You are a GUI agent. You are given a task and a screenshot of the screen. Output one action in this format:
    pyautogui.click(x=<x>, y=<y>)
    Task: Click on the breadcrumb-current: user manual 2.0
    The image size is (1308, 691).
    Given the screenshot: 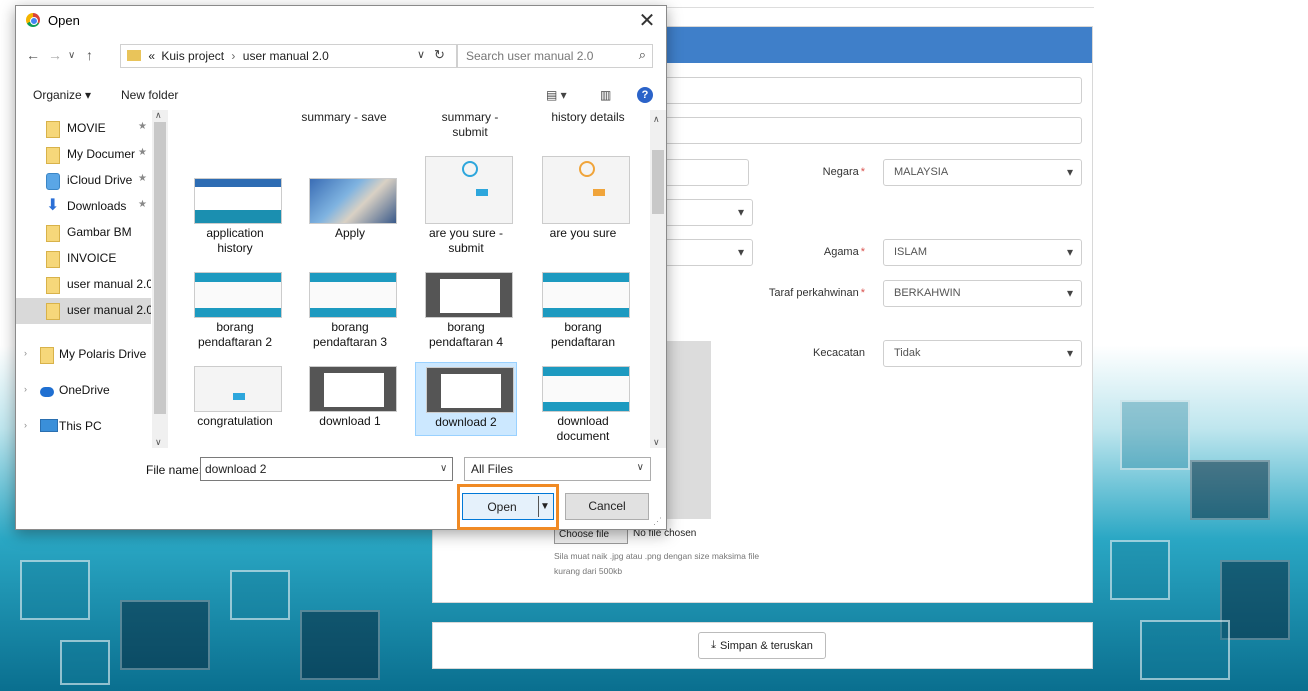 What is the action you would take?
    pyautogui.click(x=286, y=56)
    